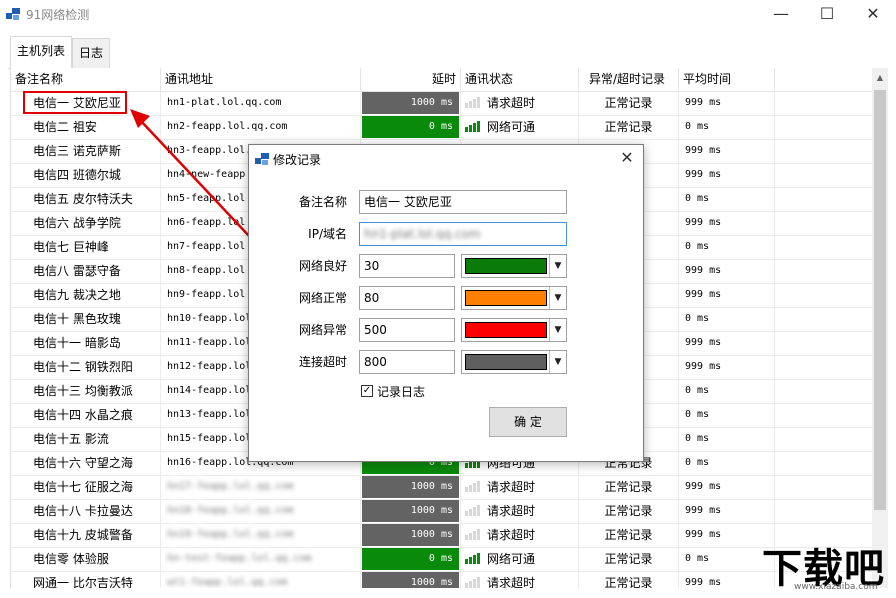 This screenshot has width=896, height=598. Describe the element at coordinates (520, 79) in the screenshot. I see `col-status-header: 通讯状态` at that location.